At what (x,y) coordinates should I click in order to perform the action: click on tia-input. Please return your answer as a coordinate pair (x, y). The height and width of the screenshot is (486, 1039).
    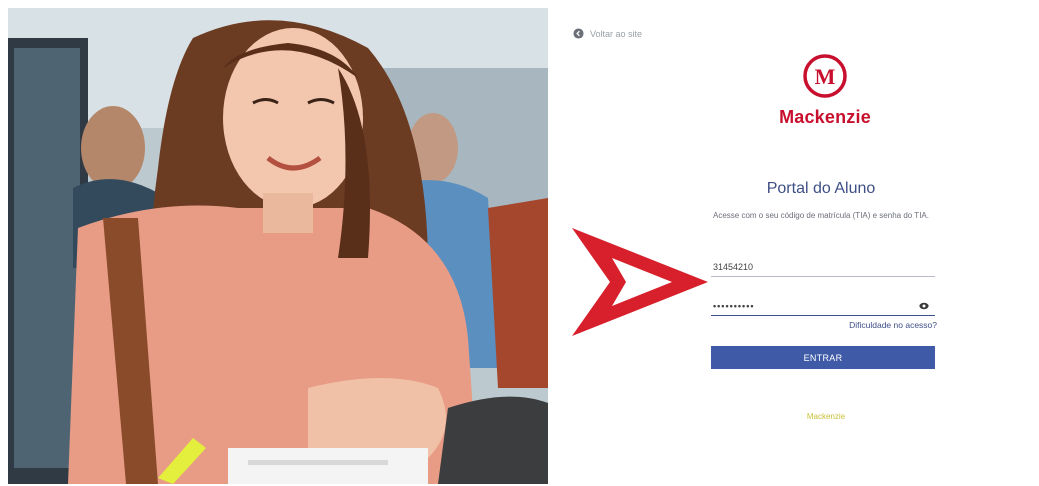
    Looking at the image, I should click on (823, 267).